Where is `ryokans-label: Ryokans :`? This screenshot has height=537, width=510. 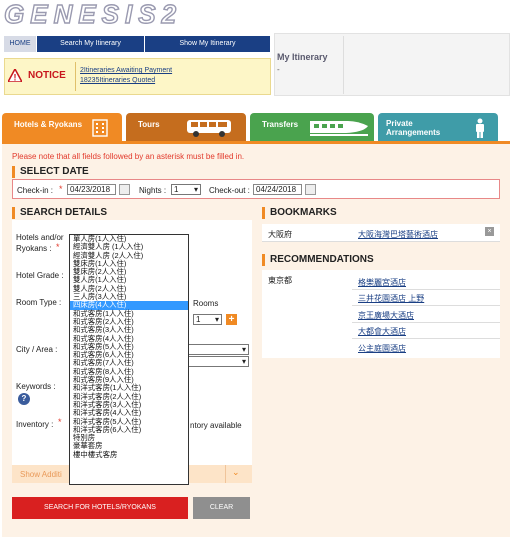
ryokans-label: Ryokans : is located at coordinates (34, 248).